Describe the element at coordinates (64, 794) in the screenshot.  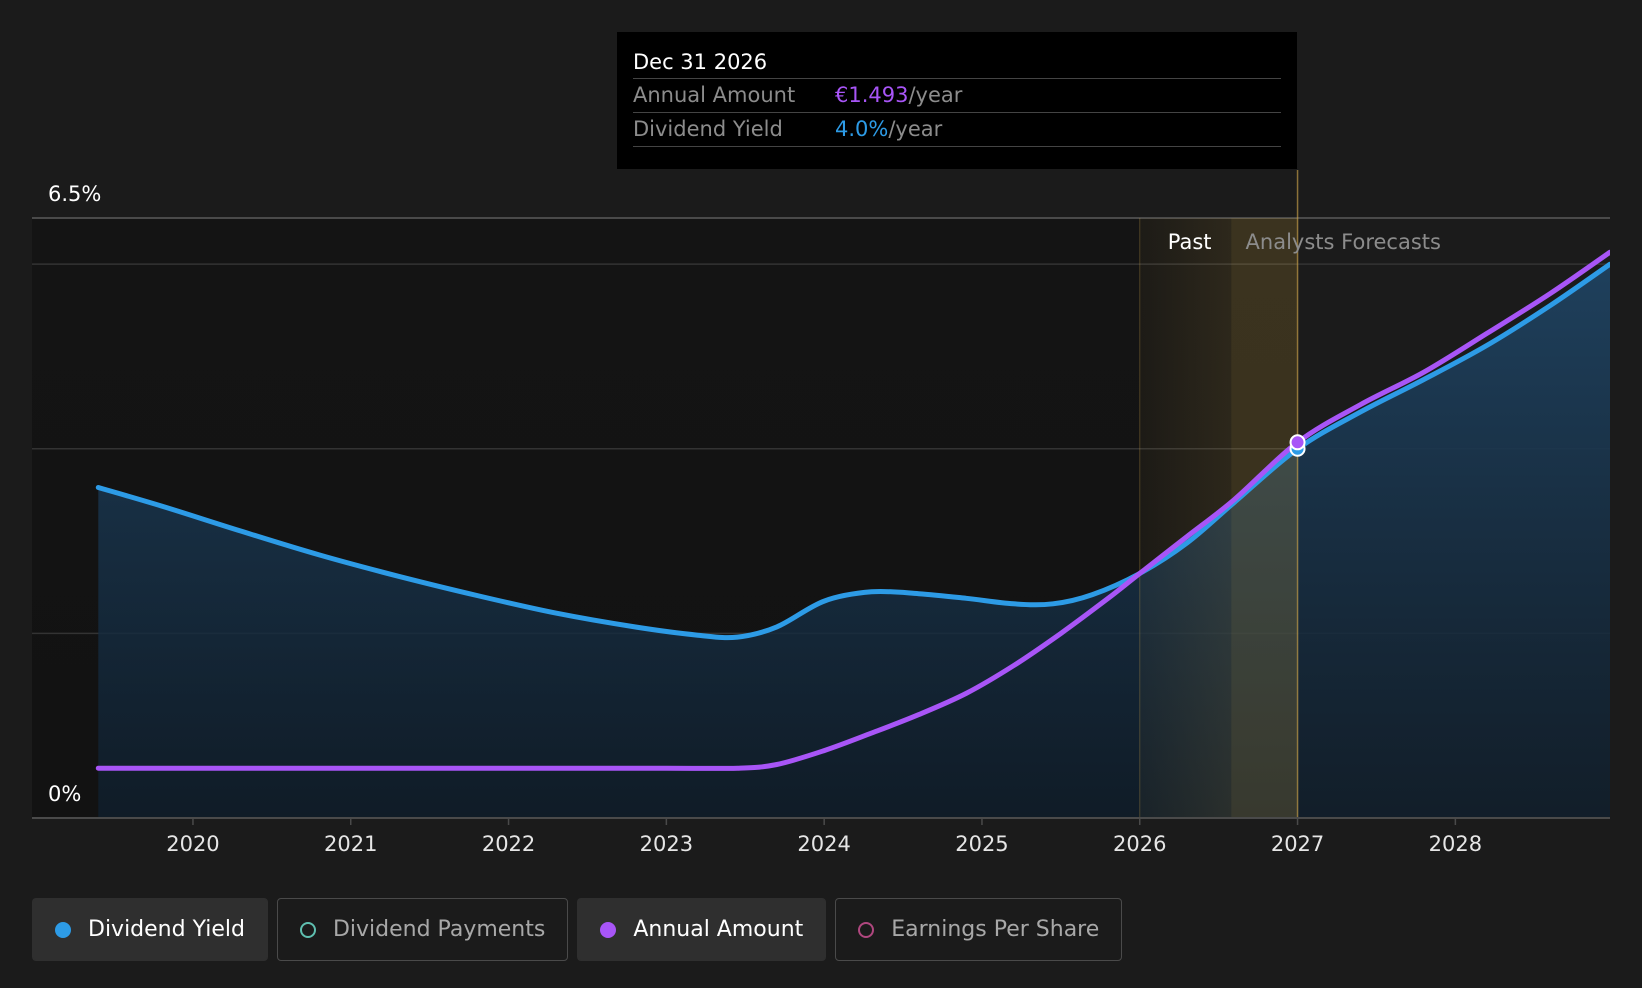
I see `y-axis-bottom-label: 0%` at that location.